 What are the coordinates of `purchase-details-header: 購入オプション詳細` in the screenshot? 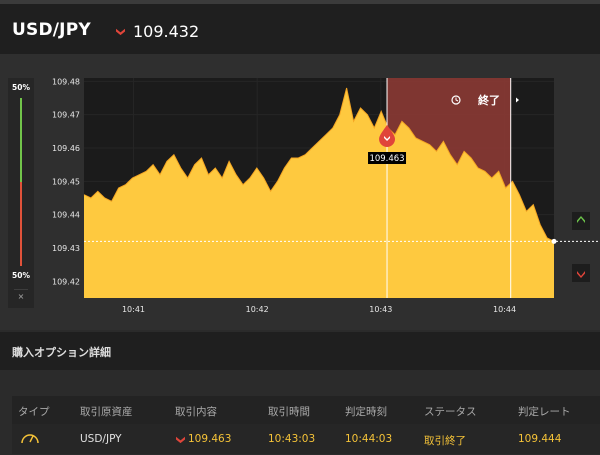 It's located at (300, 351).